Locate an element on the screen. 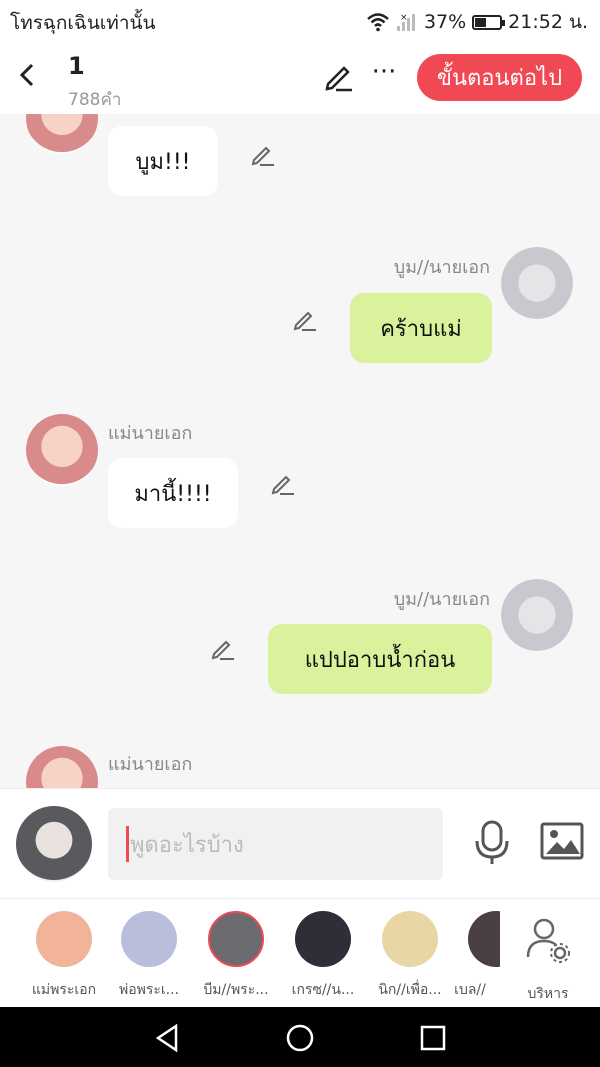 This screenshot has width=600, height=1067. pencil-icon is located at coordinates (338, 79).